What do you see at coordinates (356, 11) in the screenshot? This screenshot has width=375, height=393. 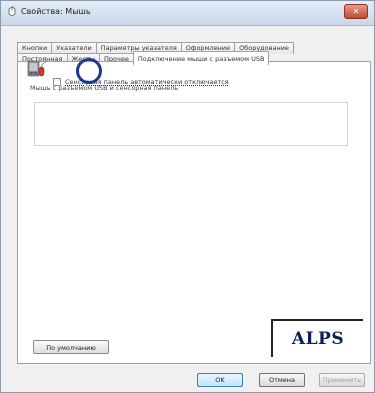 I see `close-button: ✕` at bounding box center [356, 11].